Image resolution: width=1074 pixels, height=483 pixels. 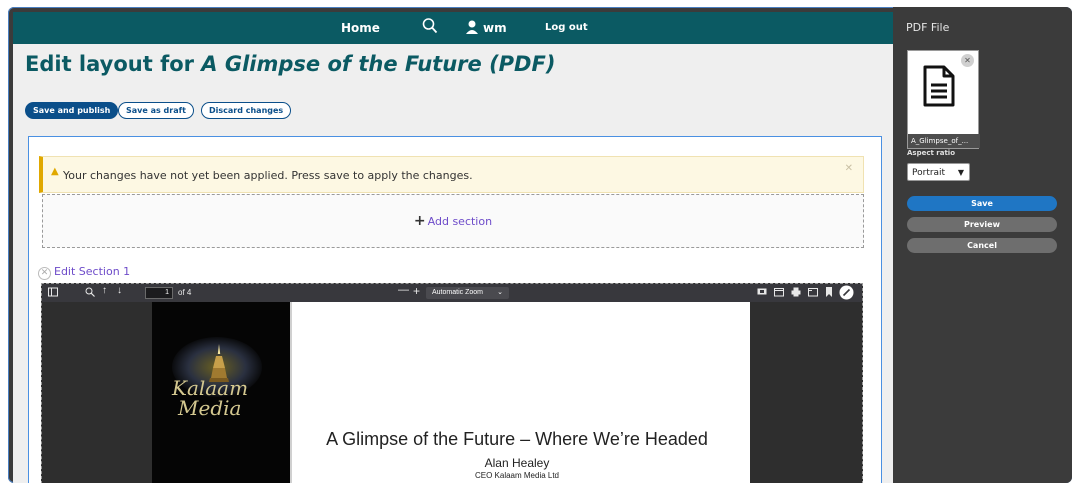 I want to click on slide-divider, so click(x=291, y=392).